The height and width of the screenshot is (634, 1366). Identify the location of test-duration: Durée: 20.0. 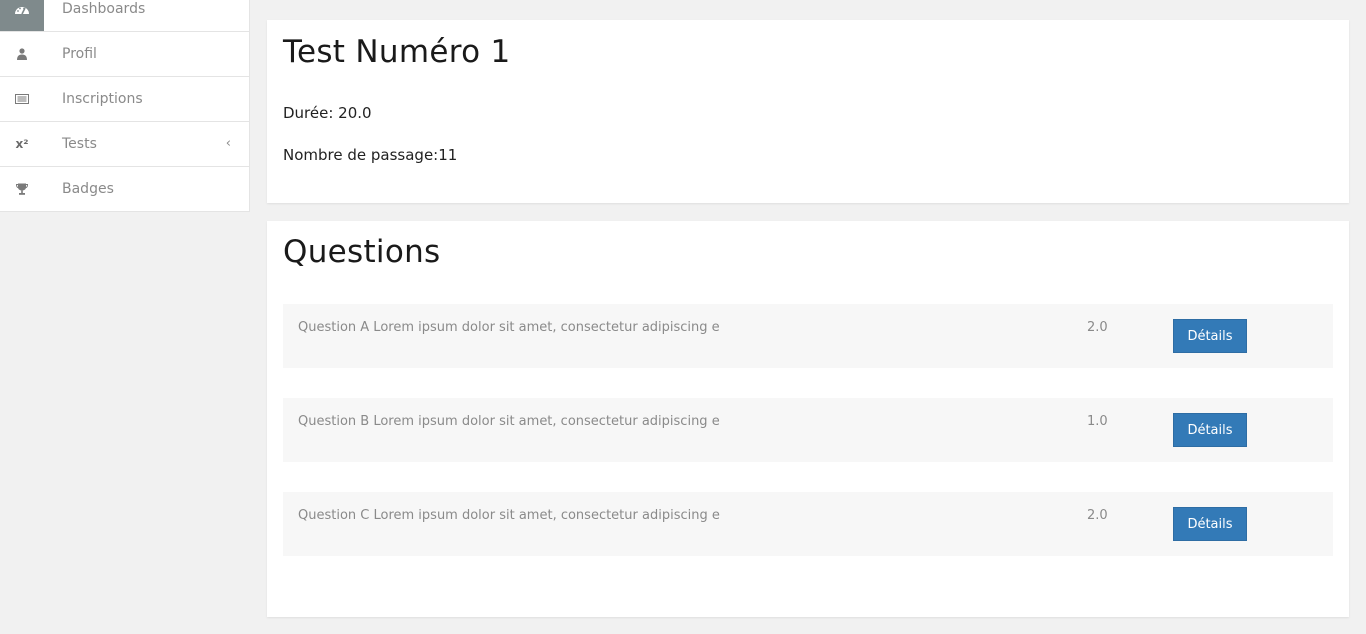
(327, 113).